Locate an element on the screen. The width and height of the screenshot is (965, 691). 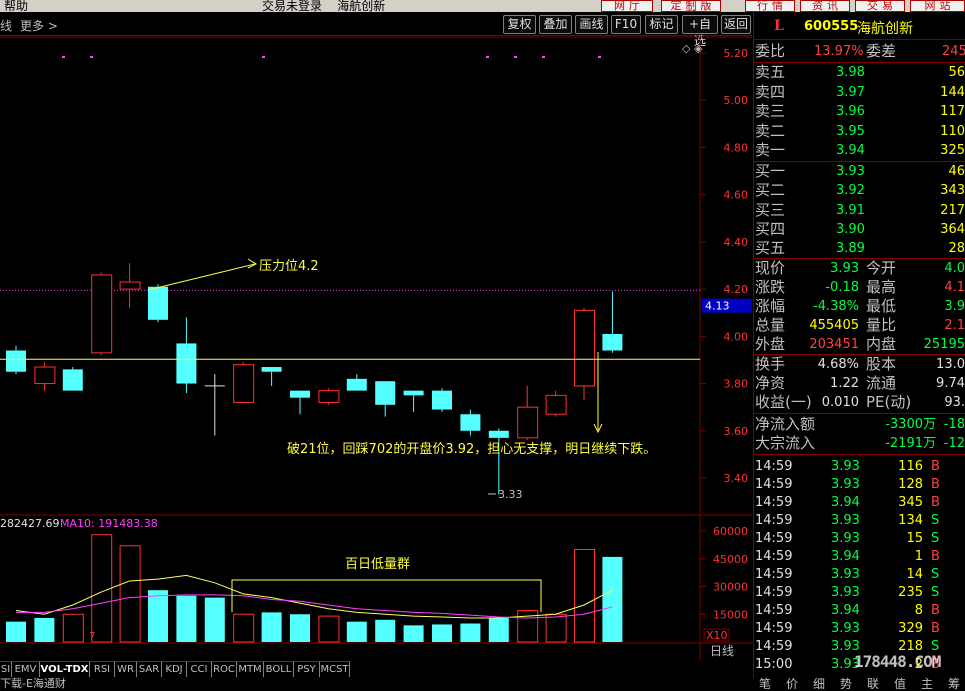
stat-label: 总量 is located at coordinates (770, 325).